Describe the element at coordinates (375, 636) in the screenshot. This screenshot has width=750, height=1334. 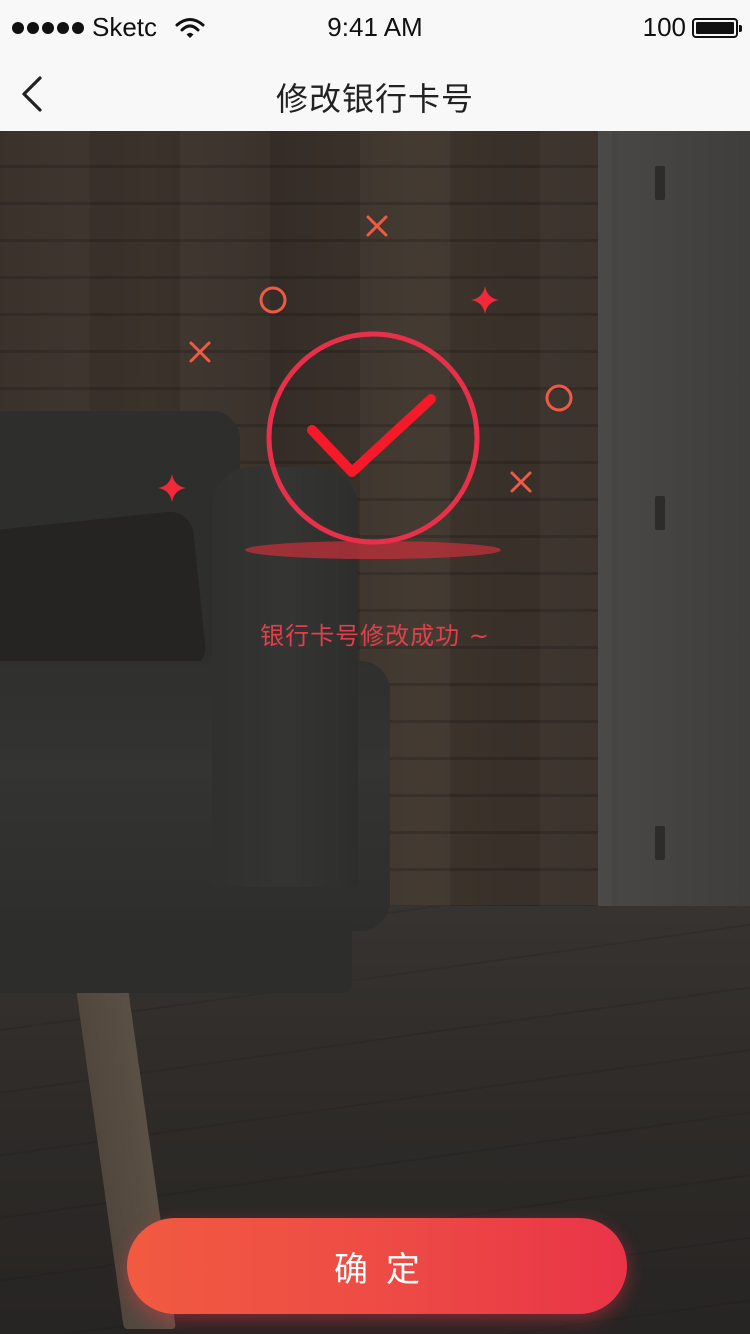
I see `success-message: 银行卡号修改成功 ~` at that location.